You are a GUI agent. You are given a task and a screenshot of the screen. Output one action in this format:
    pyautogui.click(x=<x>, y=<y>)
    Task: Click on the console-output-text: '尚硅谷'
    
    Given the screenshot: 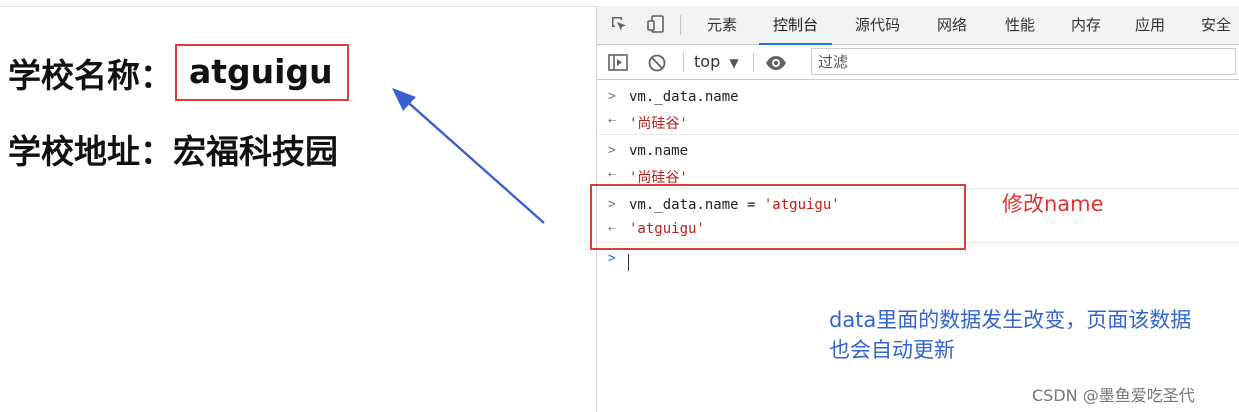 What is the action you would take?
    pyautogui.click(x=658, y=124)
    